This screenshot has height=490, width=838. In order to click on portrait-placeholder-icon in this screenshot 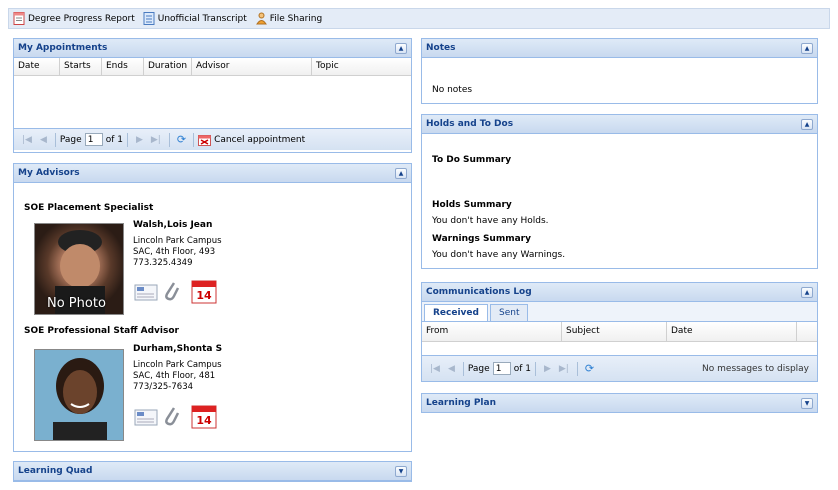, I will do `click(79, 395)`.